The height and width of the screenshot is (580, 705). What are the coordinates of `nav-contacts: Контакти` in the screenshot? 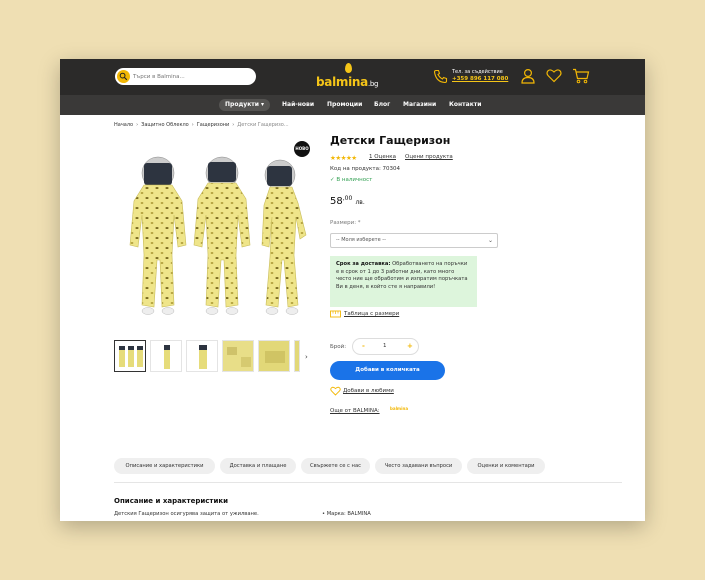 It's located at (465, 105).